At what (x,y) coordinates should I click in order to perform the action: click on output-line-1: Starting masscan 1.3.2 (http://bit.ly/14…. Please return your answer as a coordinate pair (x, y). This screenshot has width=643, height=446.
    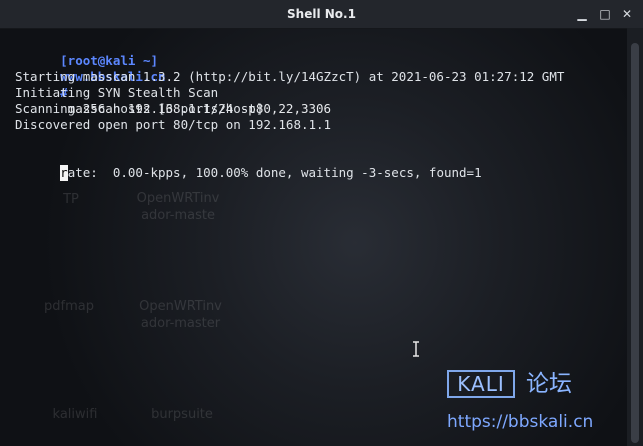
    Looking at the image, I should click on (290, 76).